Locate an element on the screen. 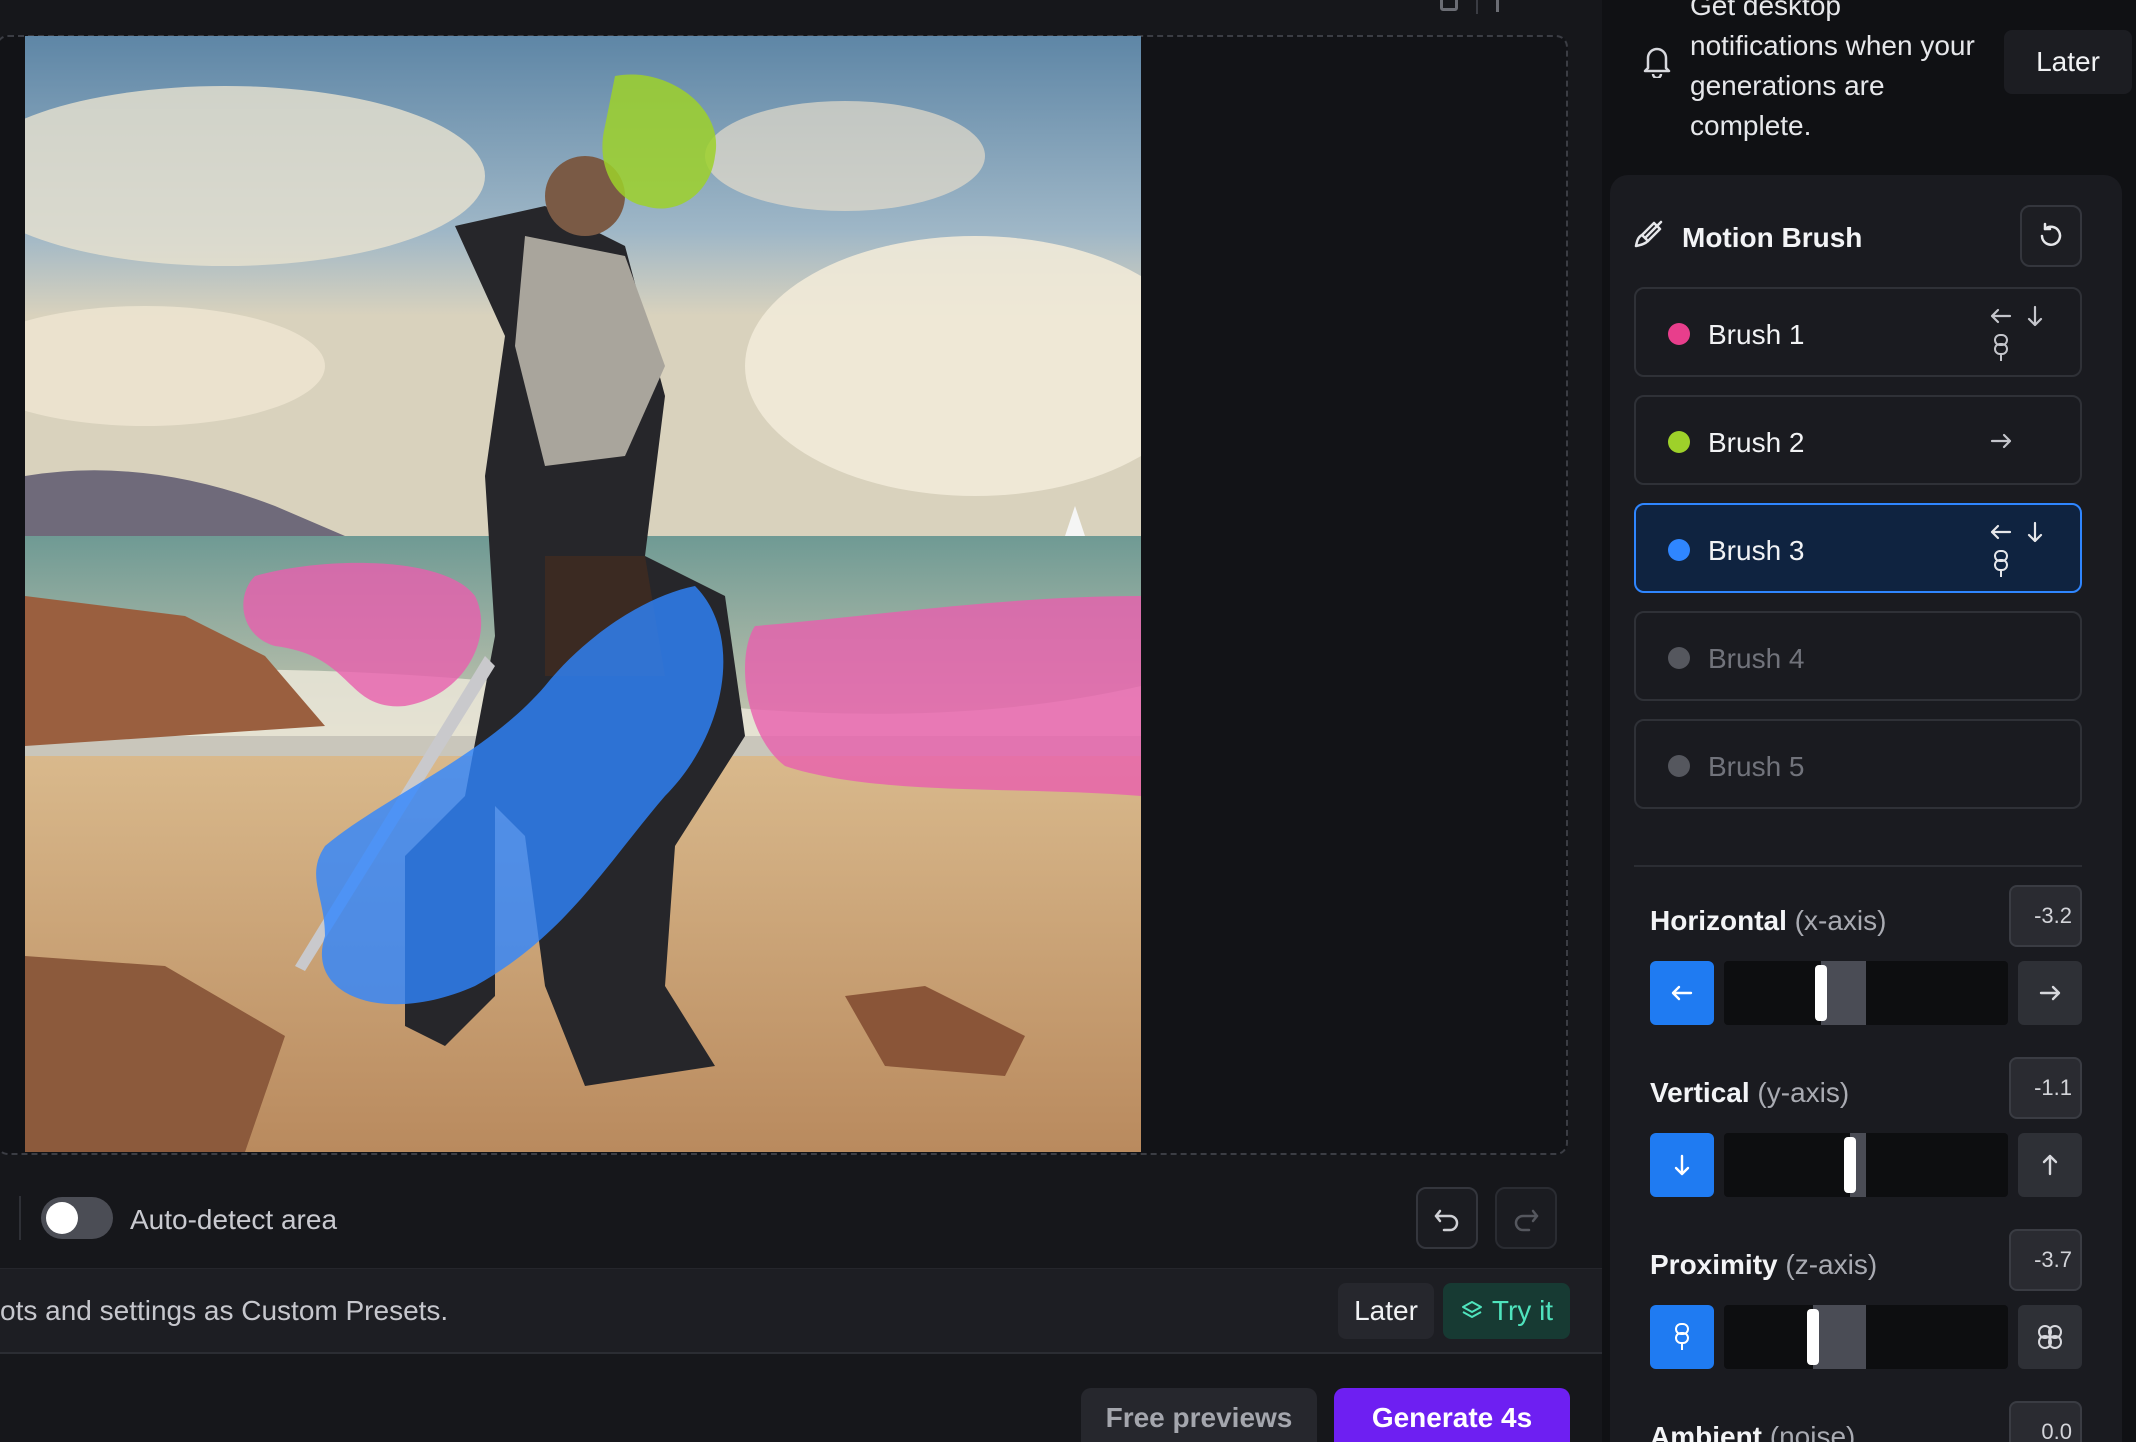  proximity-away-icon is located at coordinates (1682, 1336).